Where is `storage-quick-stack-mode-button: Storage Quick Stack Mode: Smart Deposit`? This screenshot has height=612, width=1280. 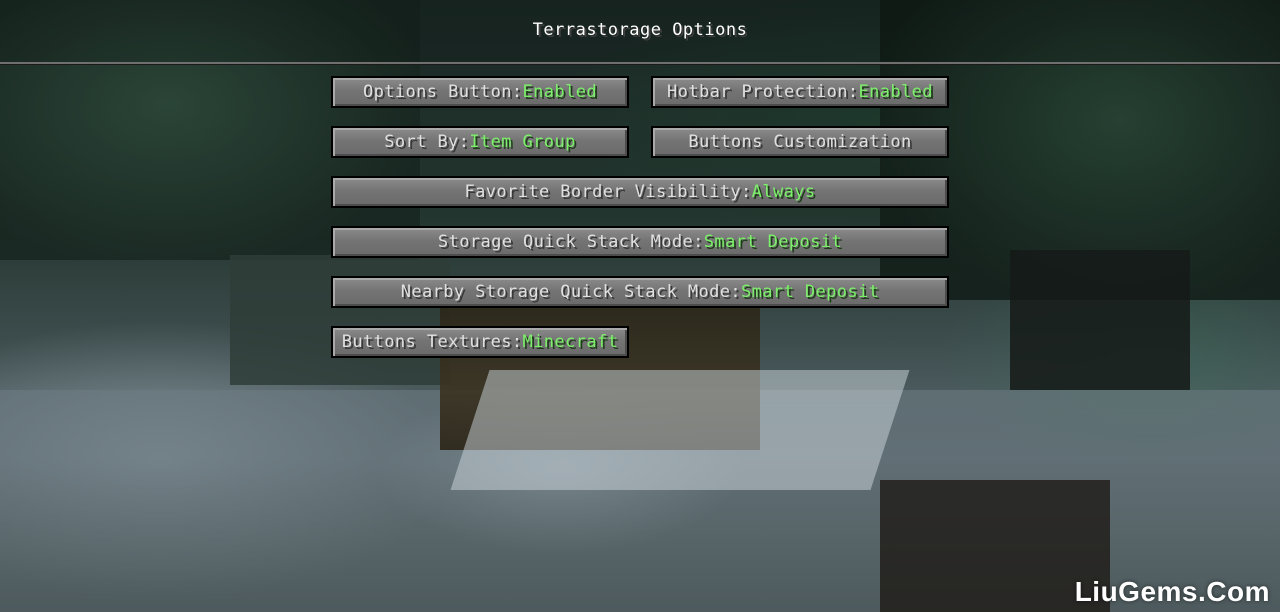
storage-quick-stack-mode-button: Storage Quick Stack Mode: Smart Deposit is located at coordinates (640, 242).